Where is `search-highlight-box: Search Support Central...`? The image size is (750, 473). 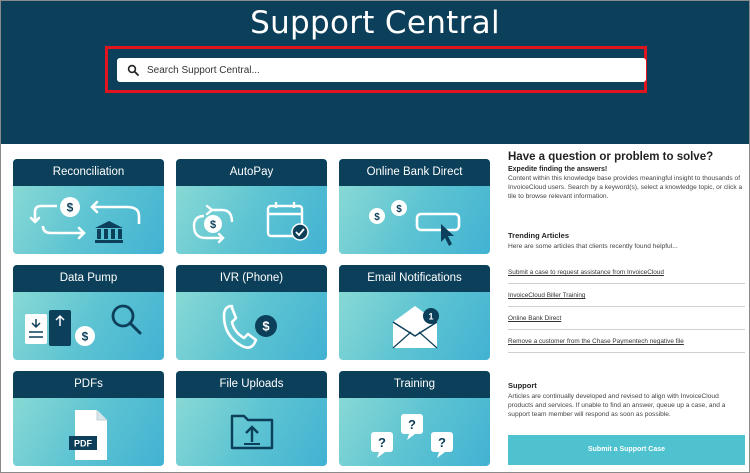 search-highlight-box: Search Support Central... is located at coordinates (376, 69).